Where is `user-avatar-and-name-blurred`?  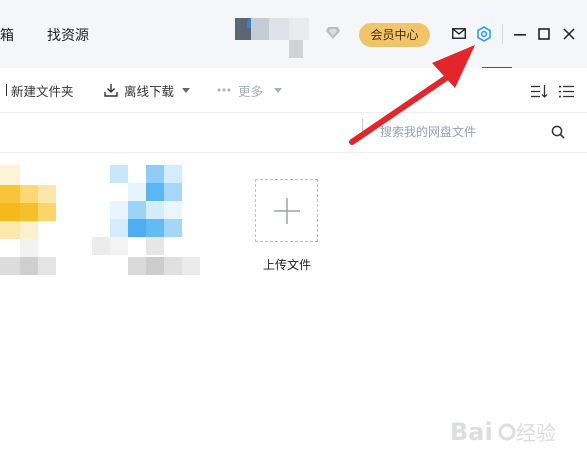 user-avatar-and-name-blurred is located at coordinates (280, 39).